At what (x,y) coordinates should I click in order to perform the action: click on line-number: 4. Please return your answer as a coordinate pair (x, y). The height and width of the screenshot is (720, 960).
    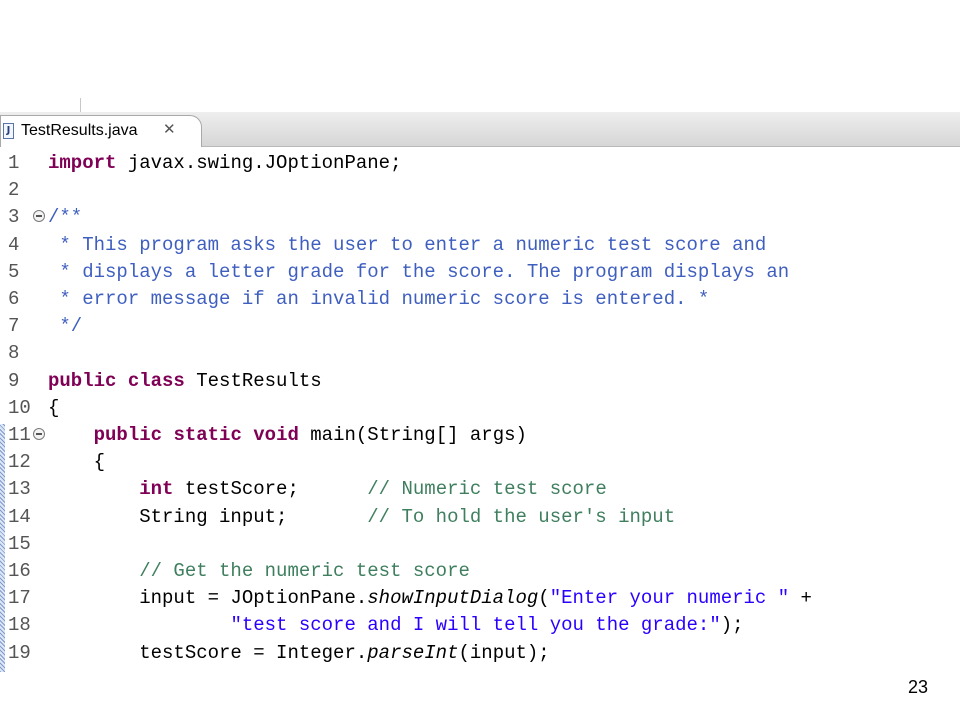
    Looking at the image, I should click on (14, 244).